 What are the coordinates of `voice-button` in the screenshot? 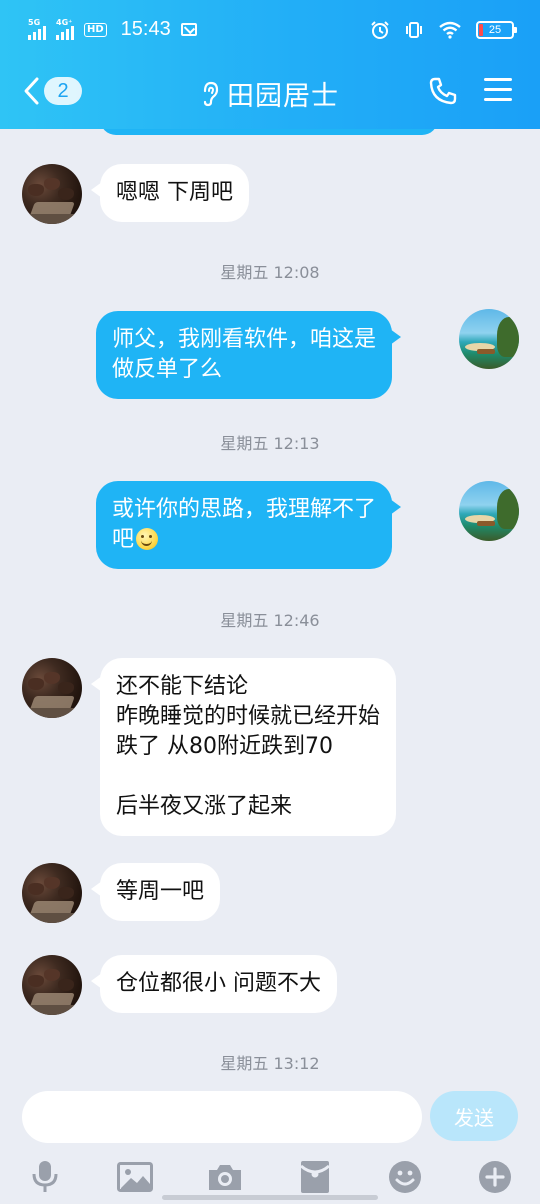 It's located at (45, 1177).